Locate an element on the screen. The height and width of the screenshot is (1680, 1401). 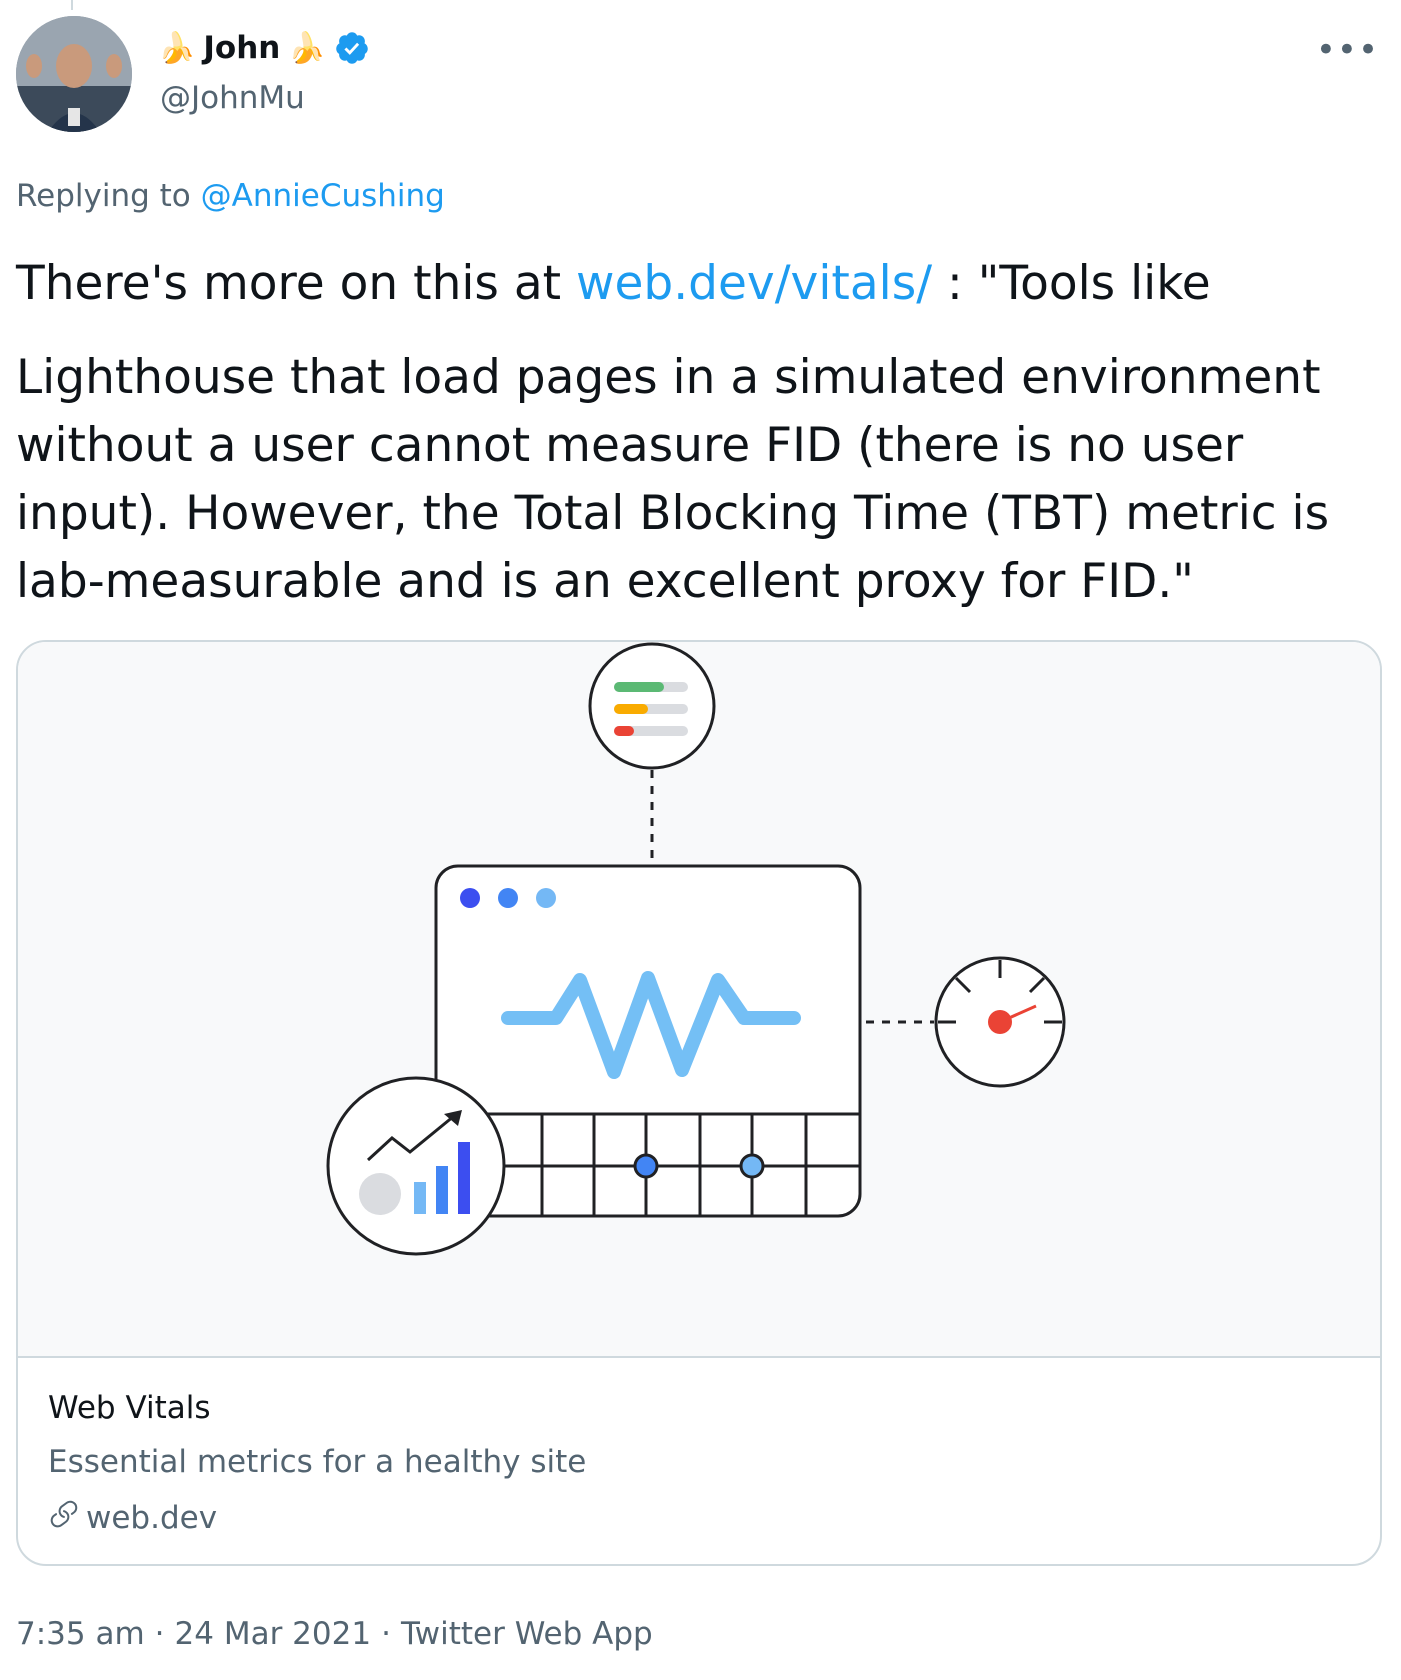
tweet-text-before-link: There's more on this at is located at coordinates (296, 283).